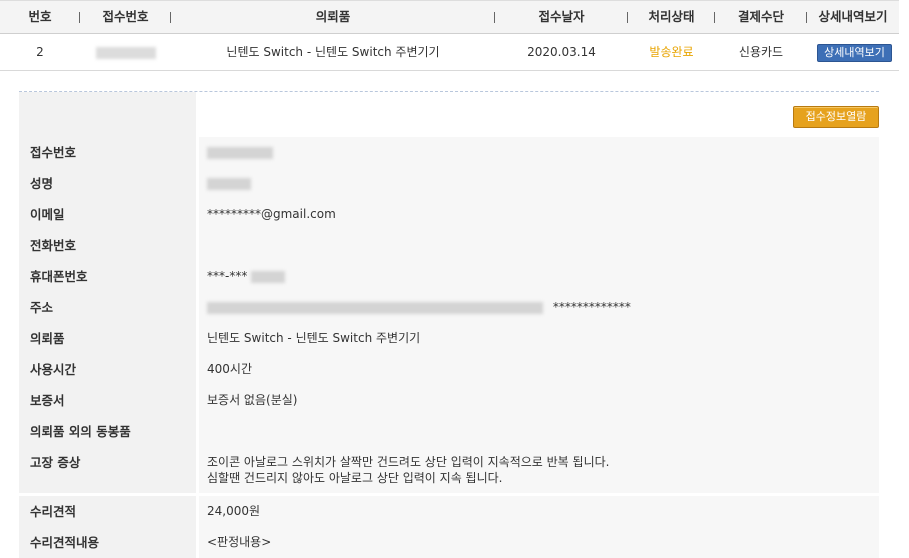  Describe the element at coordinates (107, 431) in the screenshot. I see `field-label: 의뢰품 외의 동봉품` at that location.